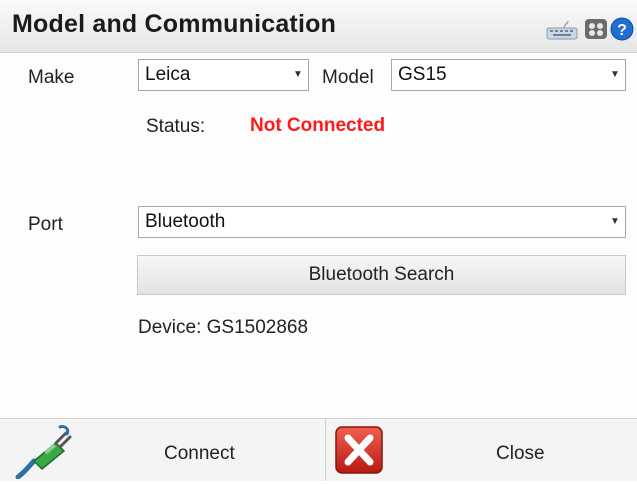  I want to click on model-label: Model, so click(348, 77).